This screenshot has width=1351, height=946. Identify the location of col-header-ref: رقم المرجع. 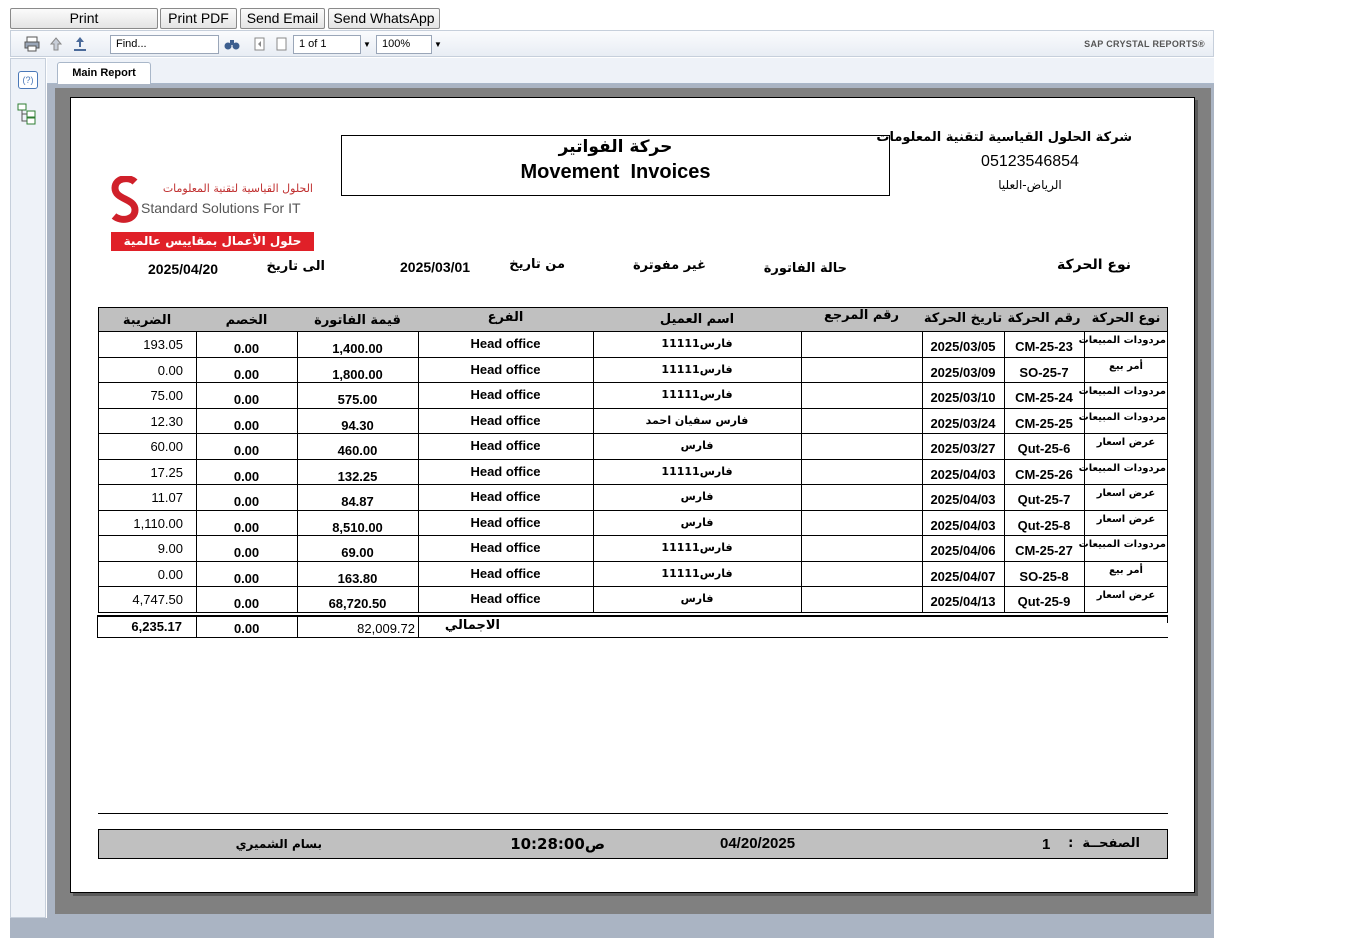
(861, 315).